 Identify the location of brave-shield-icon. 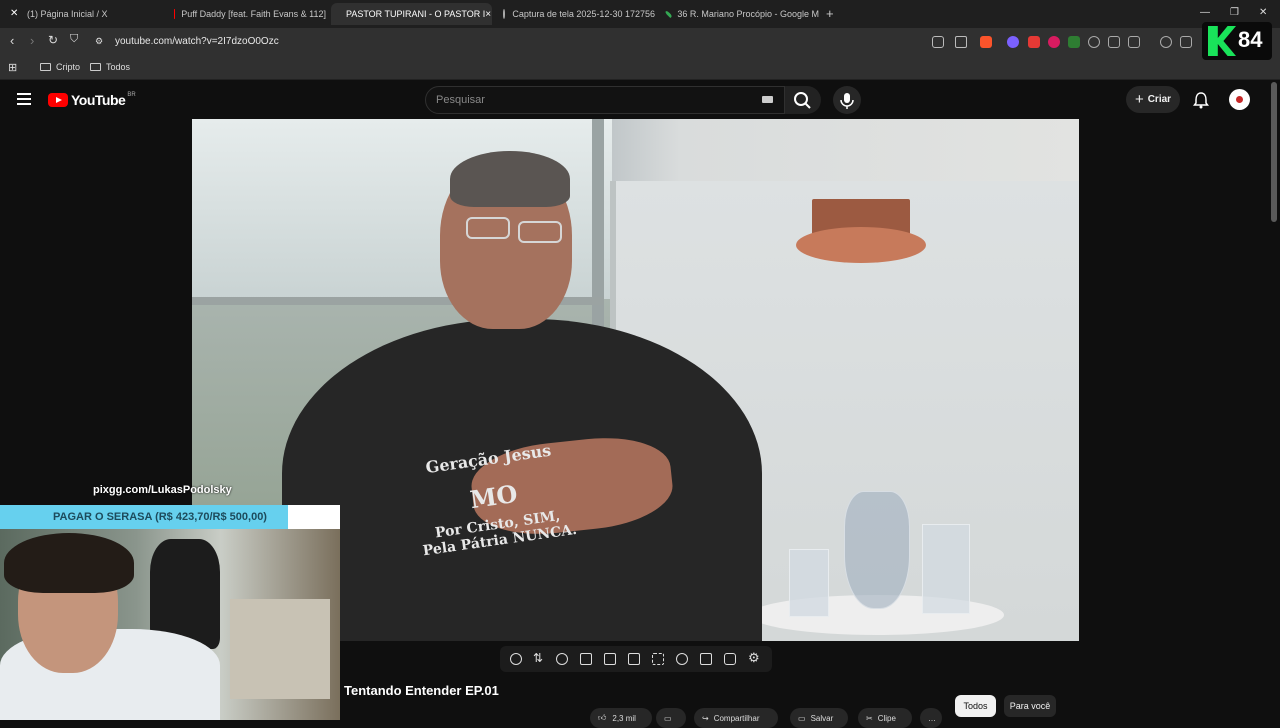
(986, 42).